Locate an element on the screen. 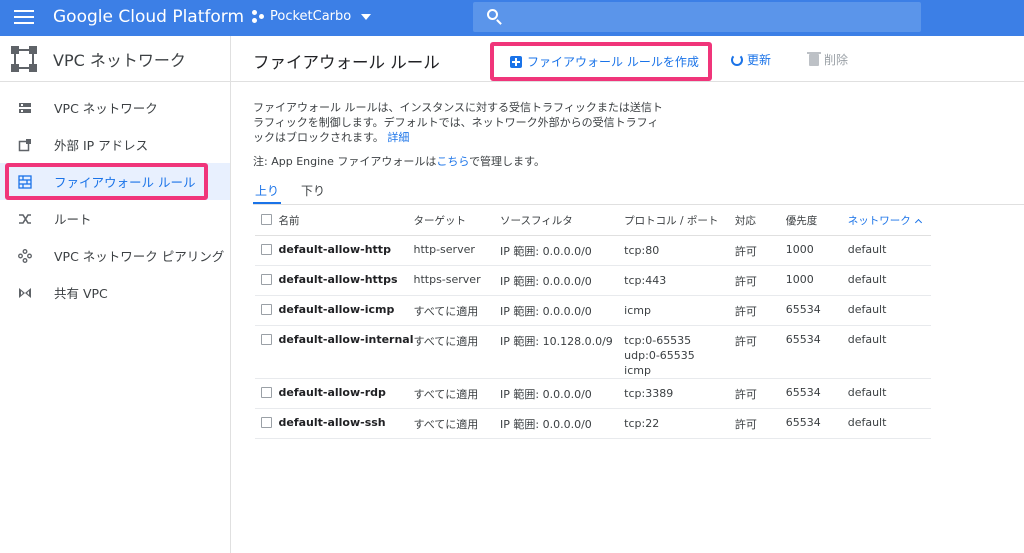  column-header-source: ソースフィルタ is located at coordinates (562, 221).